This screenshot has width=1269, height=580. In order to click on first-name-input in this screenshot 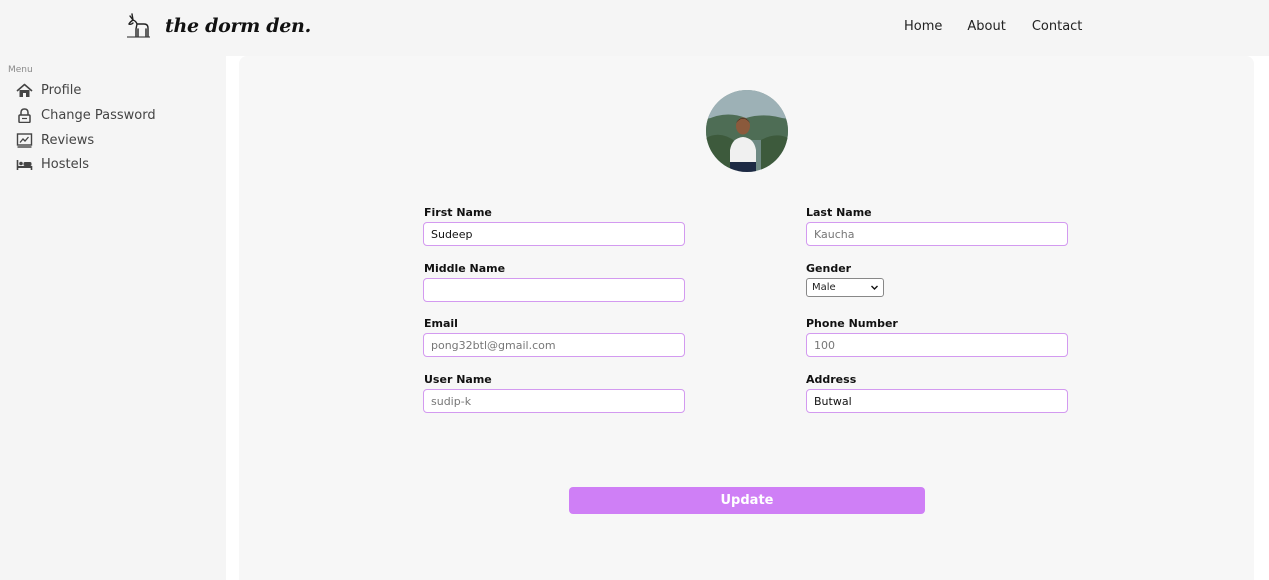, I will do `click(554, 234)`.